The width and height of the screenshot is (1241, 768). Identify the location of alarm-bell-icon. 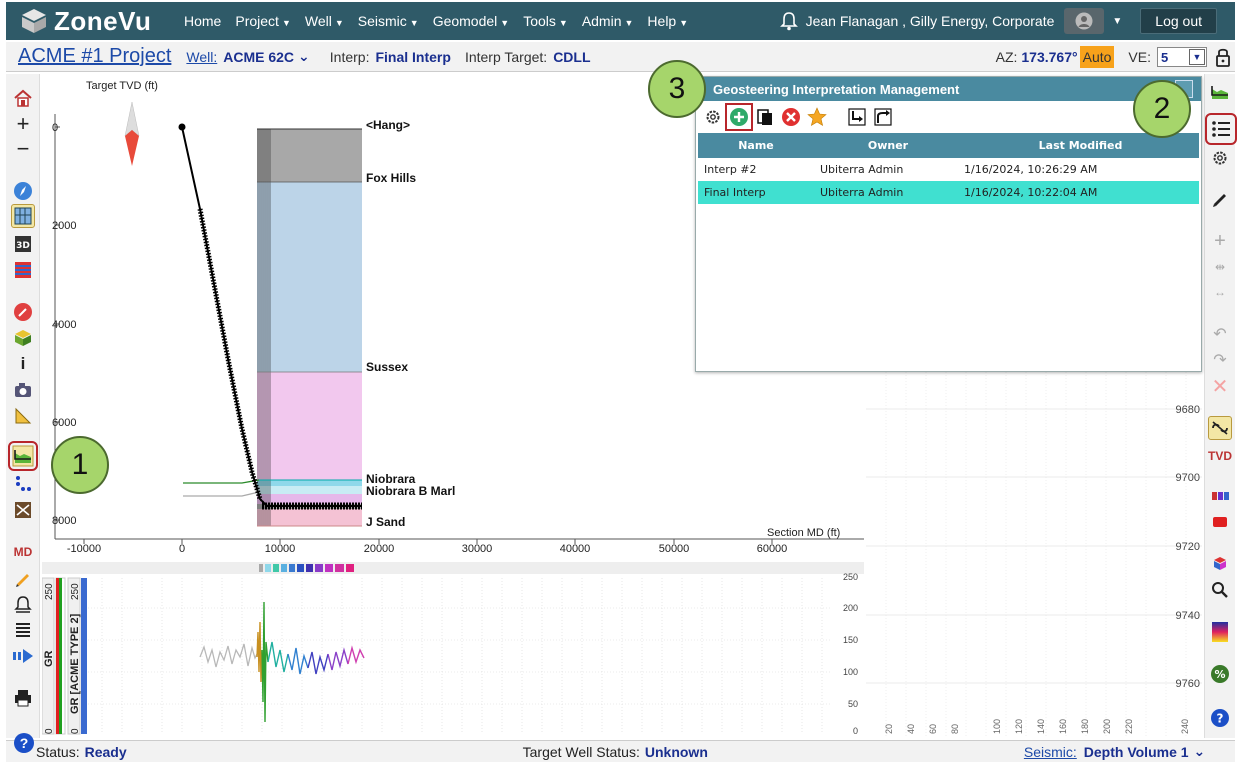
(23, 604).